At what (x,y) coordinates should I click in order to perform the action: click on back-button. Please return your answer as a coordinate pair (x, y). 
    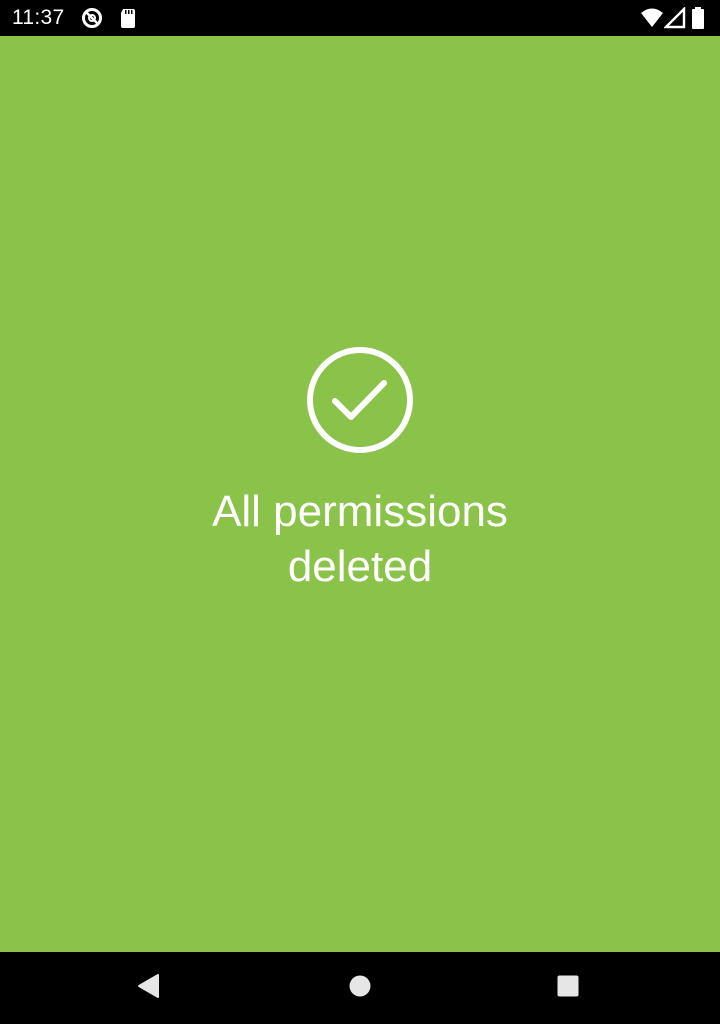
    Looking at the image, I should click on (148, 988).